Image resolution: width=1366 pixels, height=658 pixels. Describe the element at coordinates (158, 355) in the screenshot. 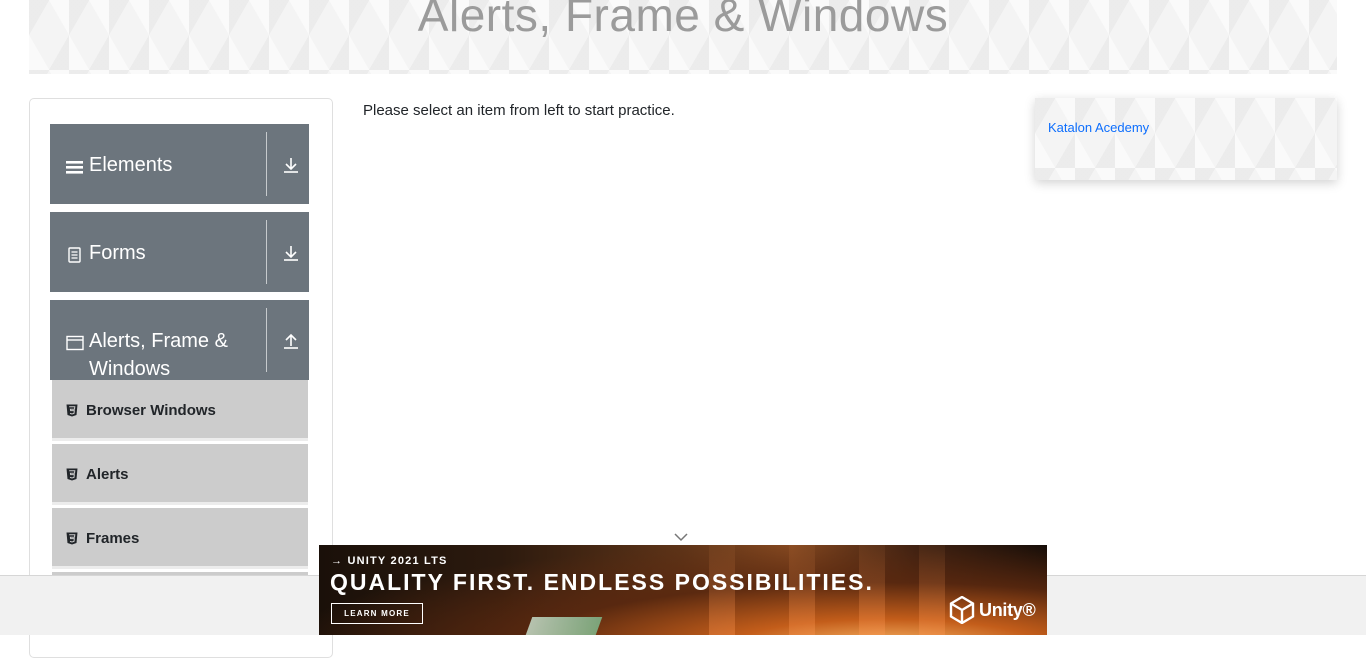

I see `group-label: Alerts, Frame & Windows` at that location.